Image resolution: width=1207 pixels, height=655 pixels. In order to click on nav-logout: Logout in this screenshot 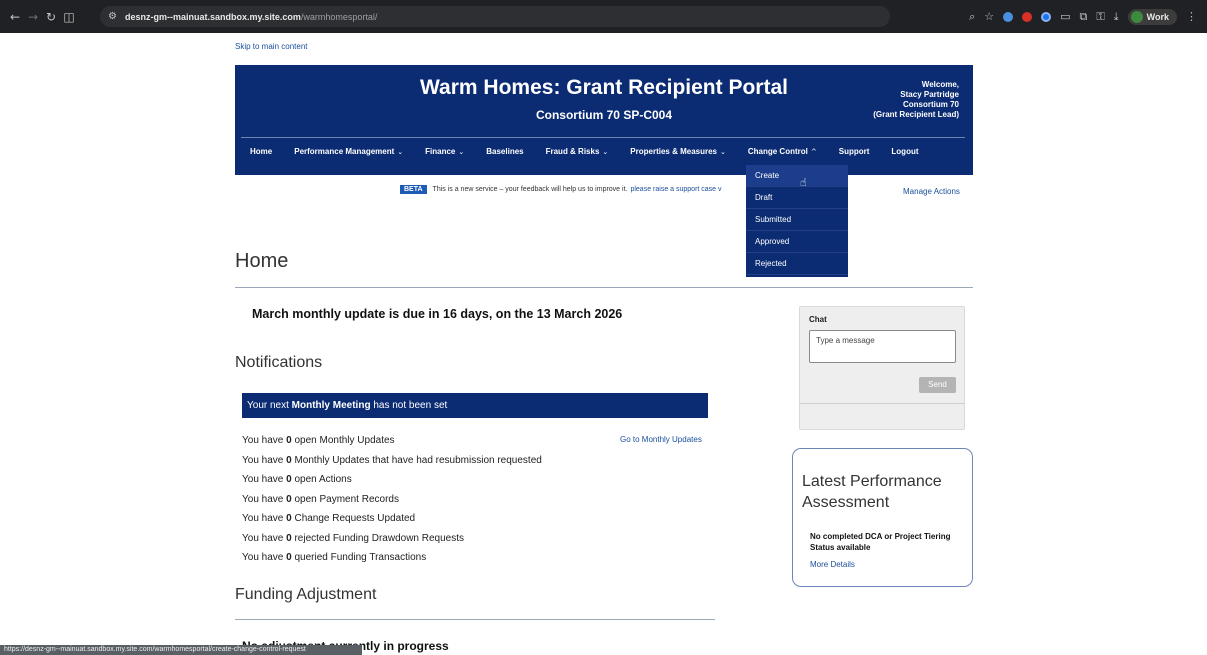, I will do `click(904, 151)`.